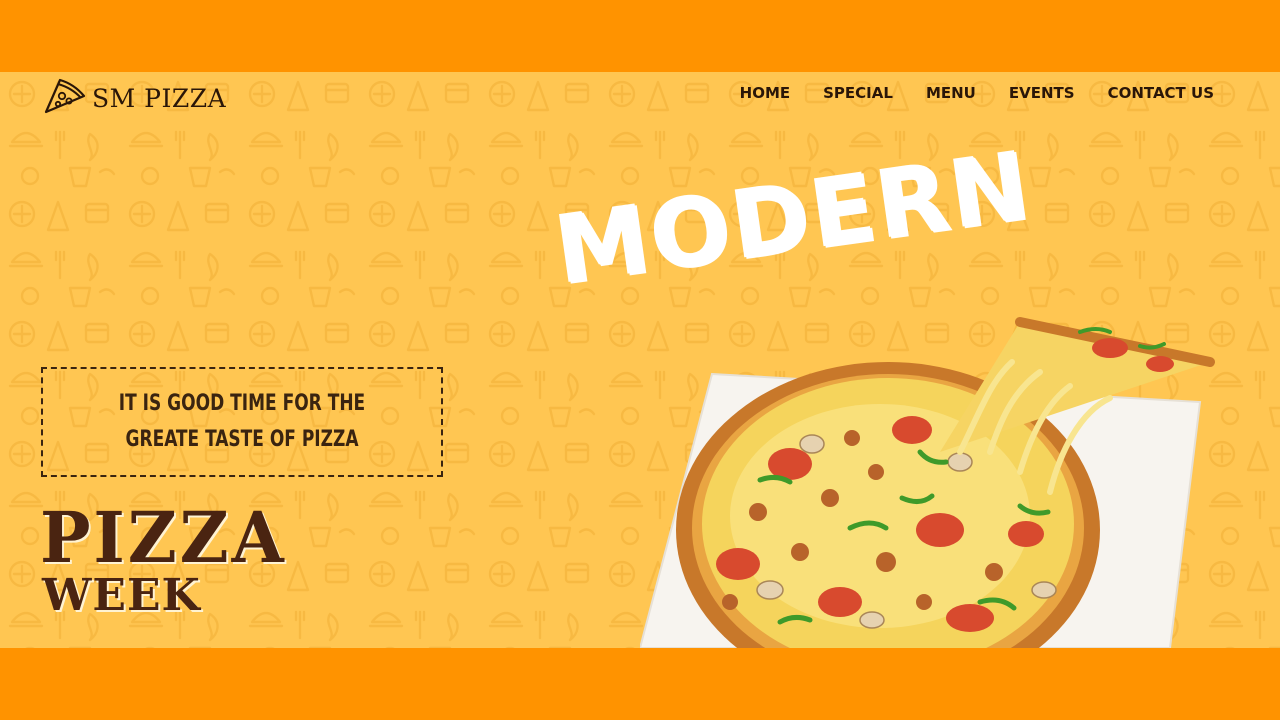  I want to click on bottom-frame, so click(640, 684).